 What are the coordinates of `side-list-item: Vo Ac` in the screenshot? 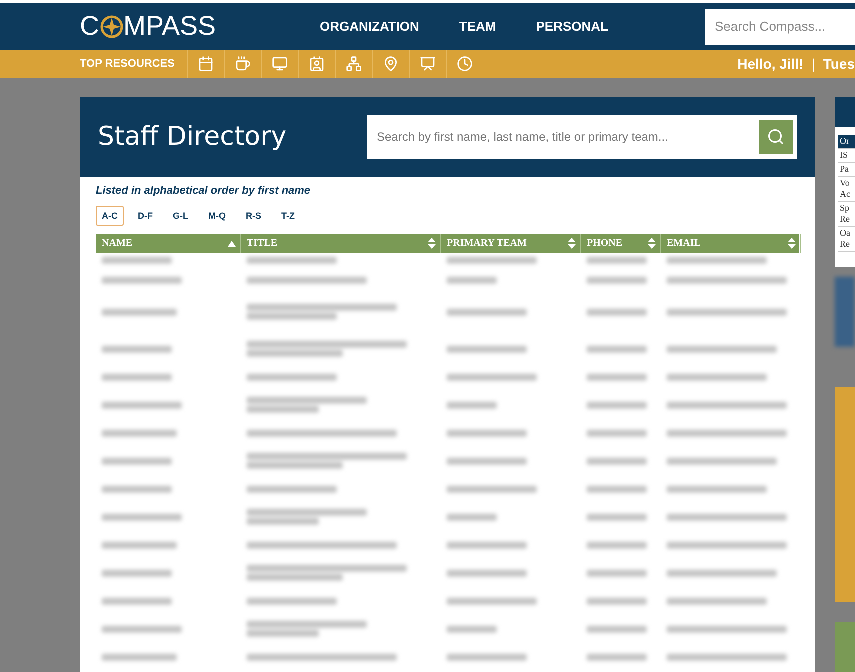 It's located at (846, 189).